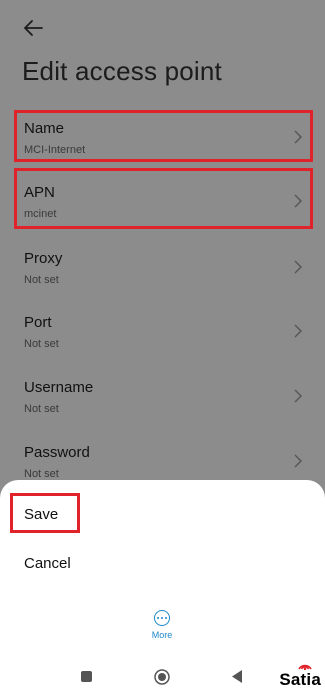  I want to click on highlight-box-name, so click(163, 136).